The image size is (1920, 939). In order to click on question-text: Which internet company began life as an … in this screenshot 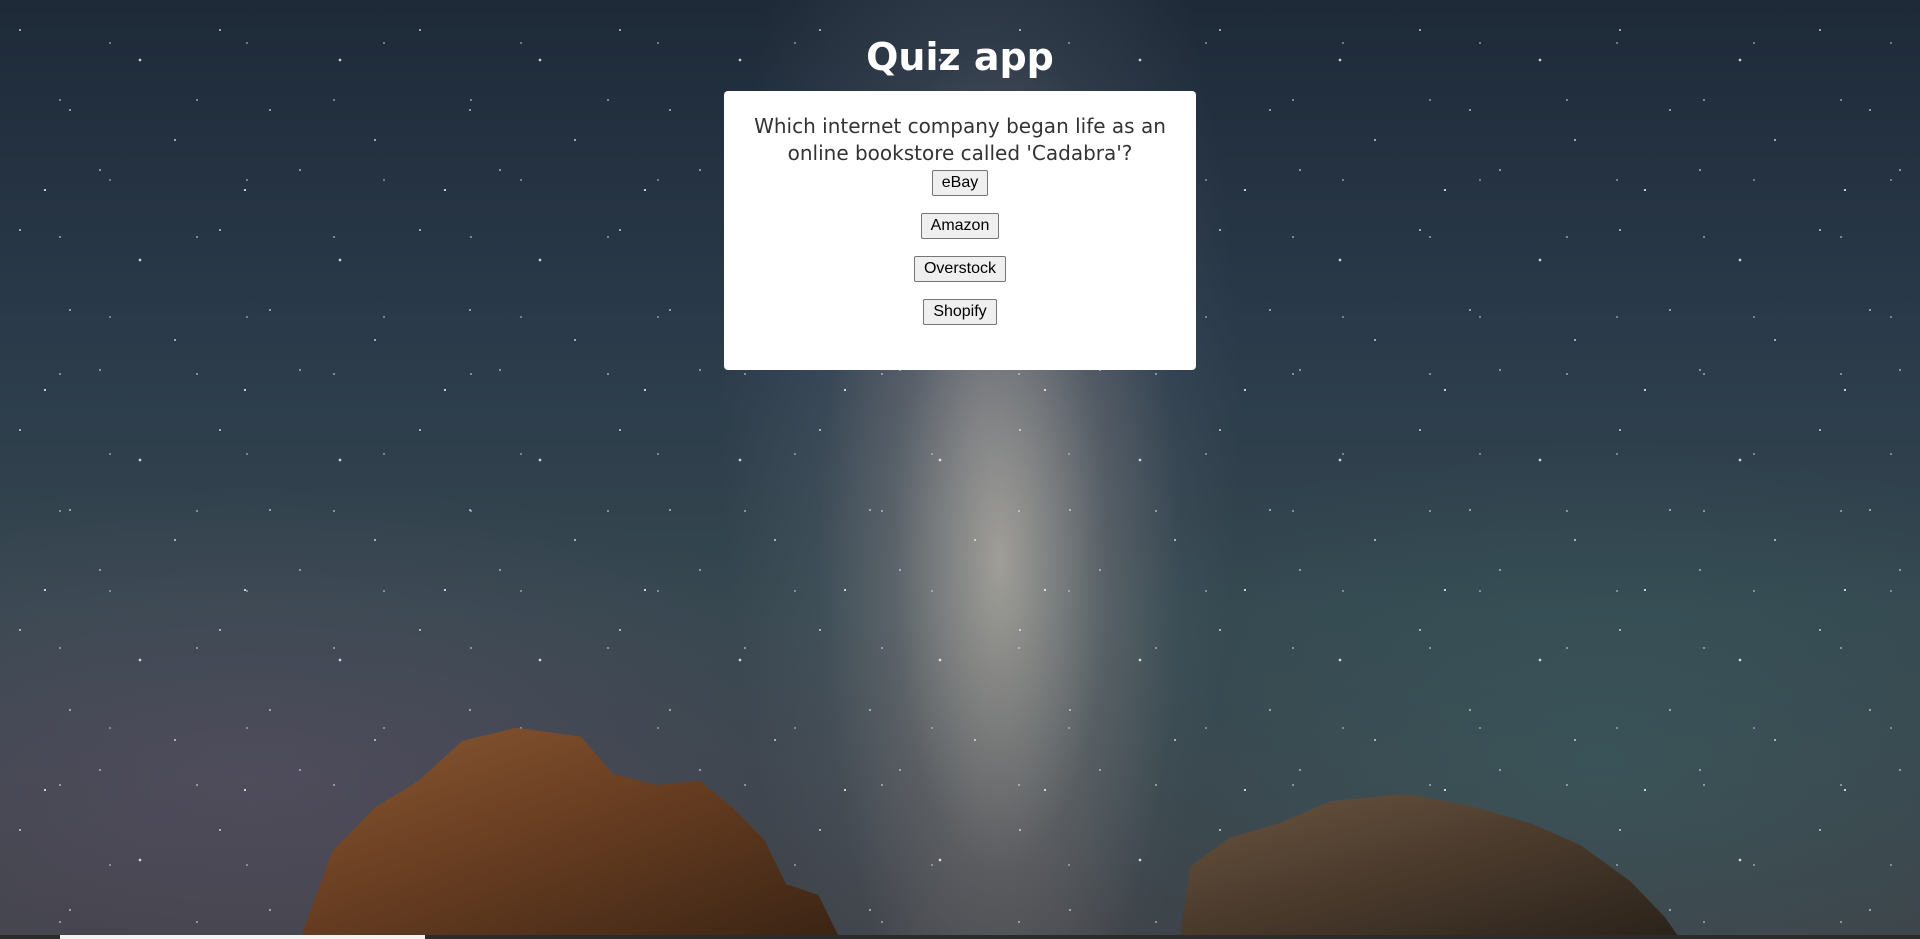, I will do `click(960, 139)`.